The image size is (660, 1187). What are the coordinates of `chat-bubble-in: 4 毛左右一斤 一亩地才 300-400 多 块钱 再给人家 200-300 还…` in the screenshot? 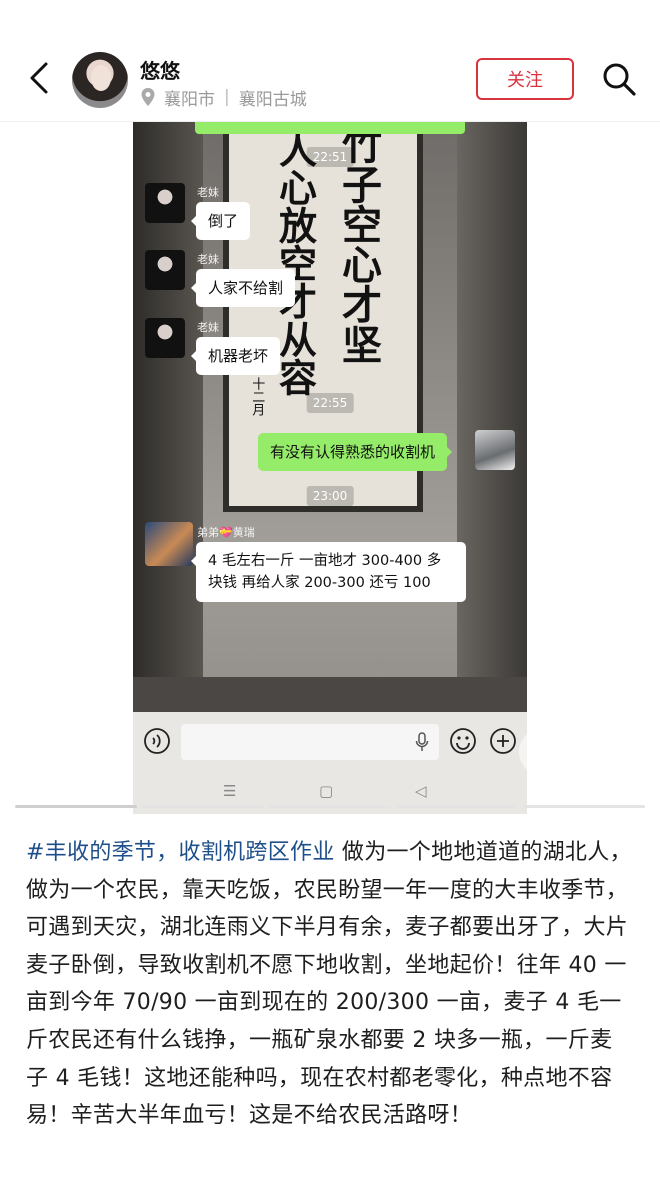 It's located at (328, 572).